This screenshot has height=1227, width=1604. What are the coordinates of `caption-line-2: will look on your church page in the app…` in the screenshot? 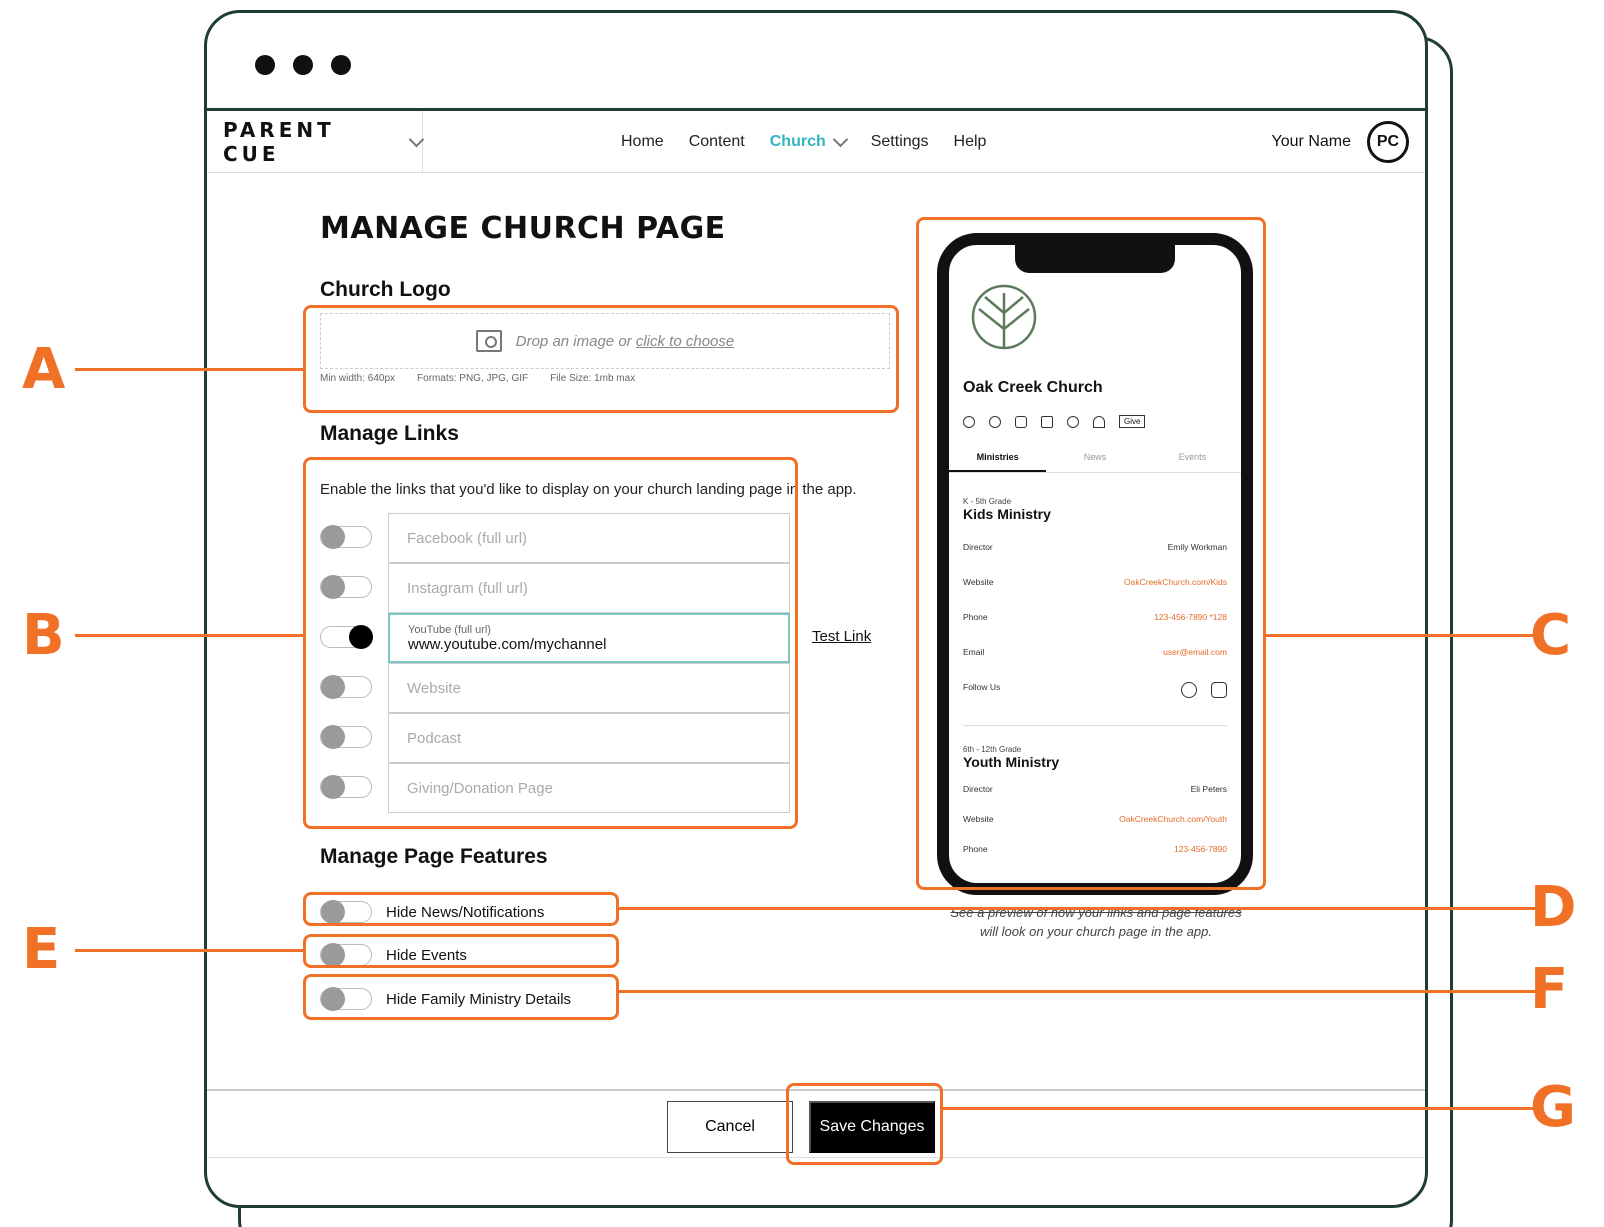 It's located at (1096, 931).